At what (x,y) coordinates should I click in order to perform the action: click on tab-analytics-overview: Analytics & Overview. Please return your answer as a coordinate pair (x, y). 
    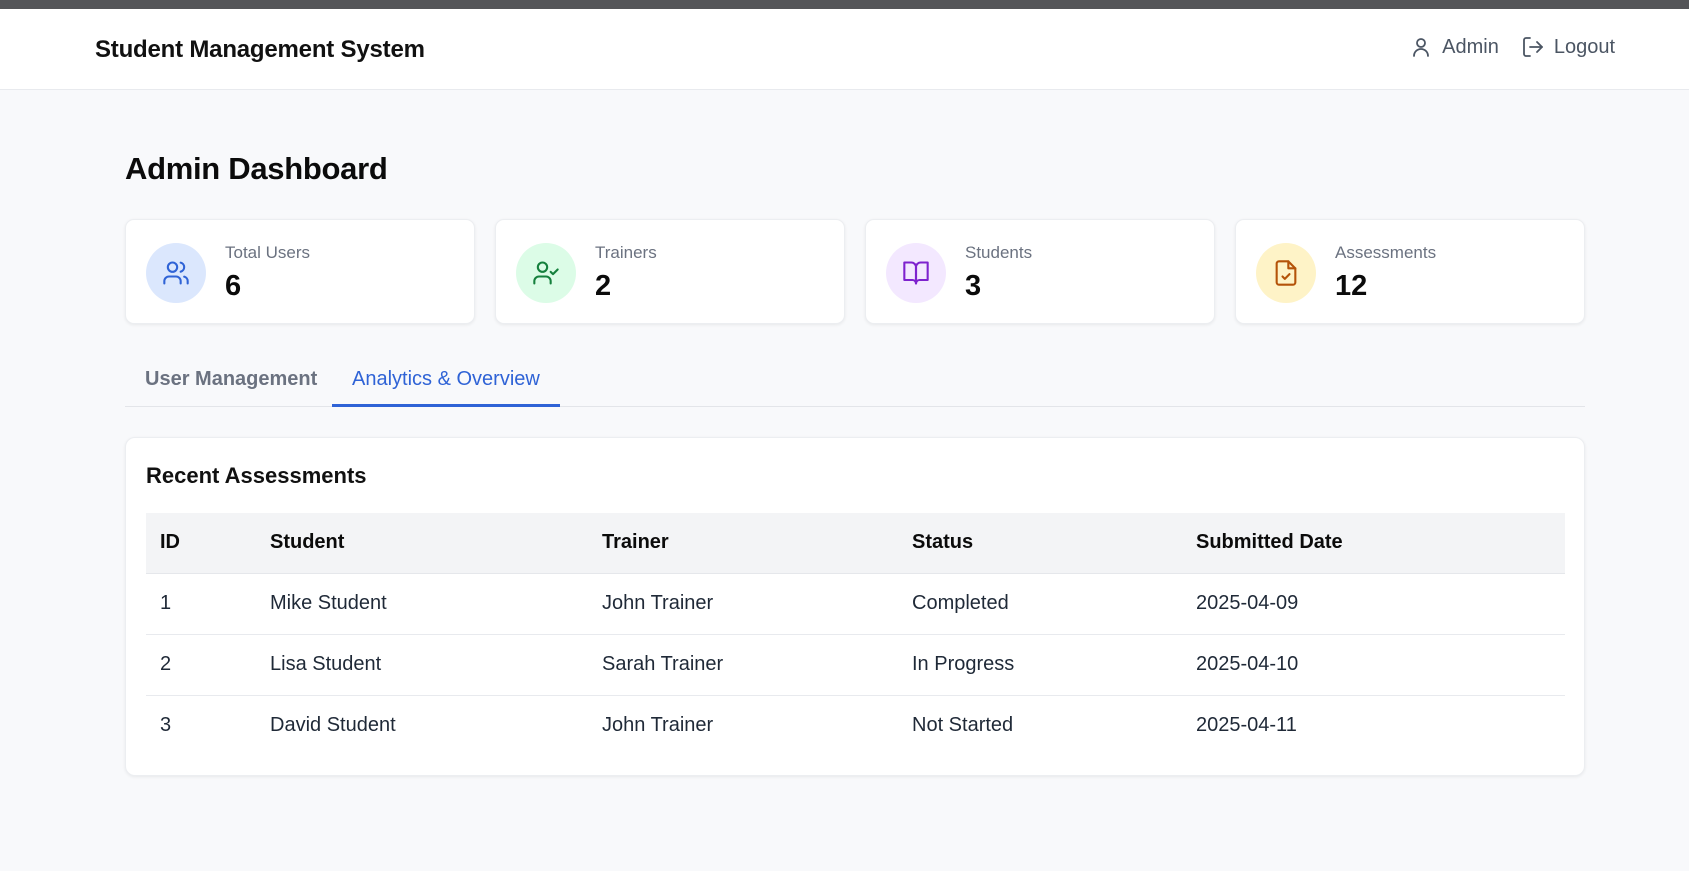
    Looking at the image, I should click on (446, 380).